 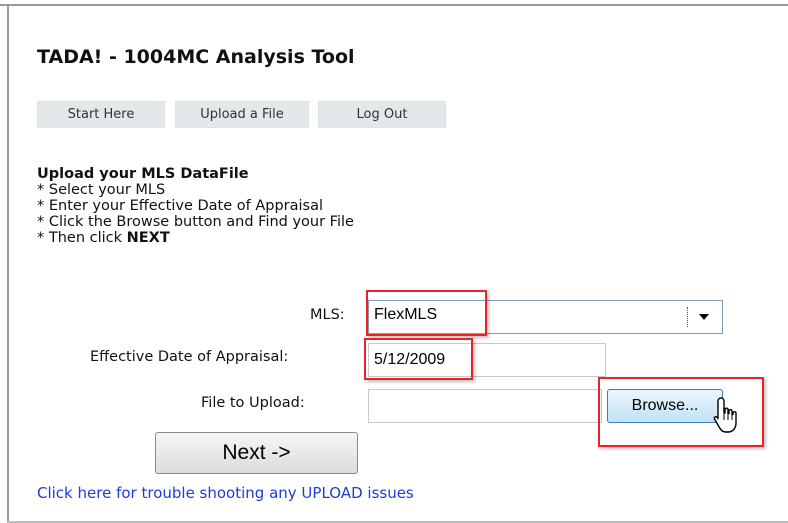 I want to click on dropdown-button, so click(x=705, y=317).